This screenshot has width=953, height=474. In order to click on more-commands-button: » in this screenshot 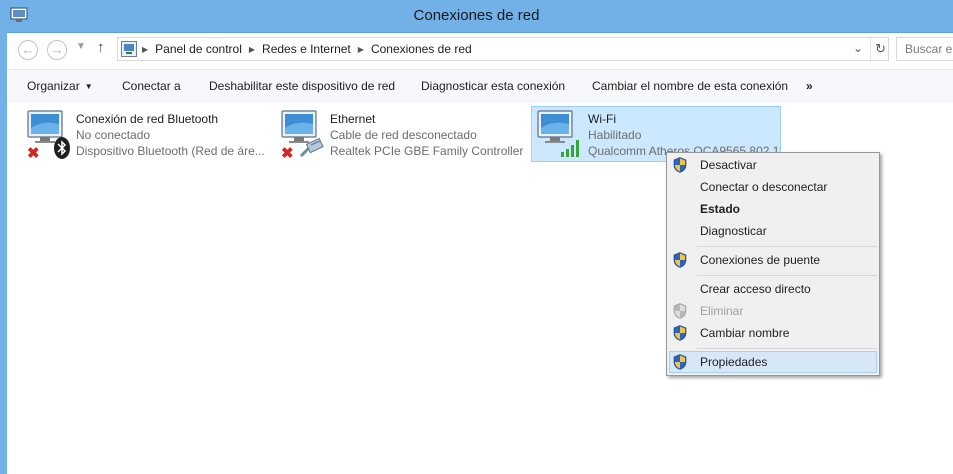, I will do `click(809, 86)`.